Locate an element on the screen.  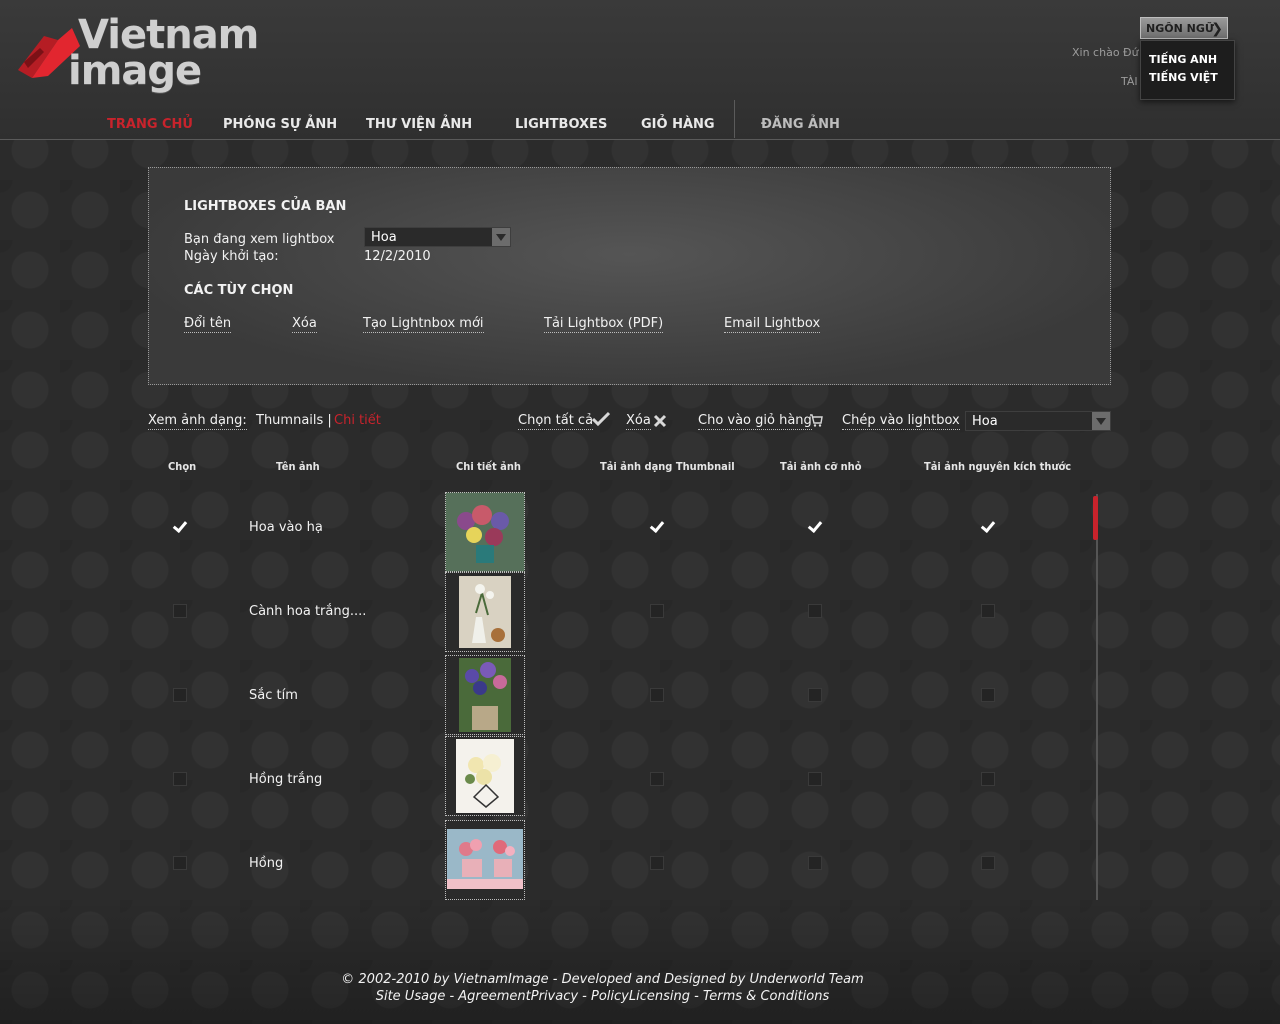
nav-home: TRANG CHỦ is located at coordinates (150, 124).